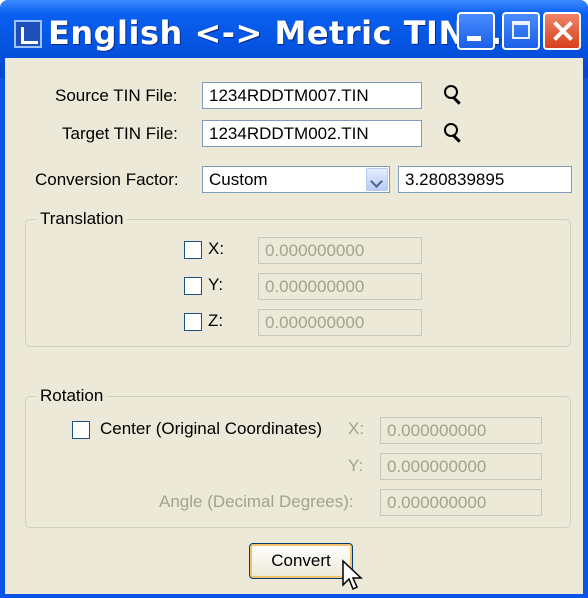 The width and height of the screenshot is (588, 598). Describe the element at coordinates (356, 465) in the screenshot. I see `rotation-y-label: Y:` at that location.